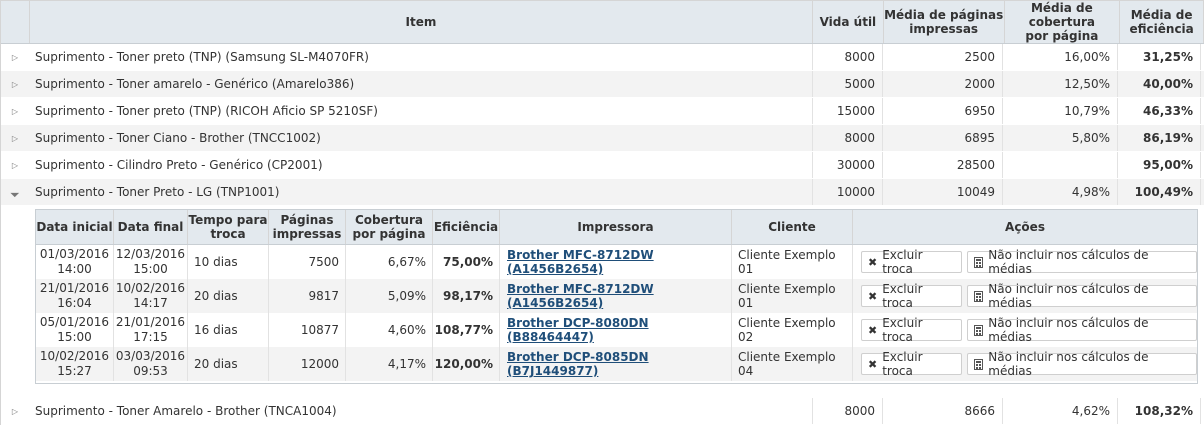 The image size is (1204, 425). I want to click on col-media-cobertura-label: Média de cobertura por página, so click(1062, 22).